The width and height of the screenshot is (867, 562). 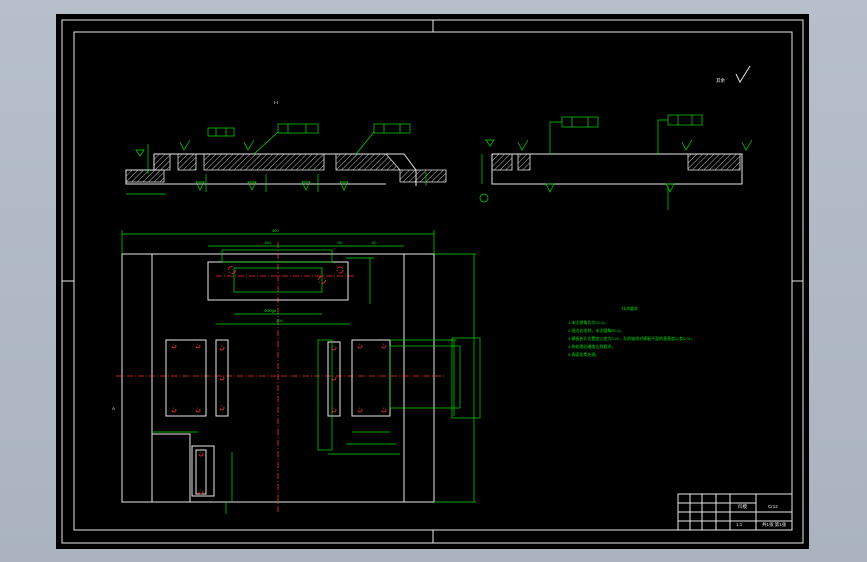 I want to click on tech-item-4: 4.热处理后硬度达到要求。, so click(x=591, y=346).